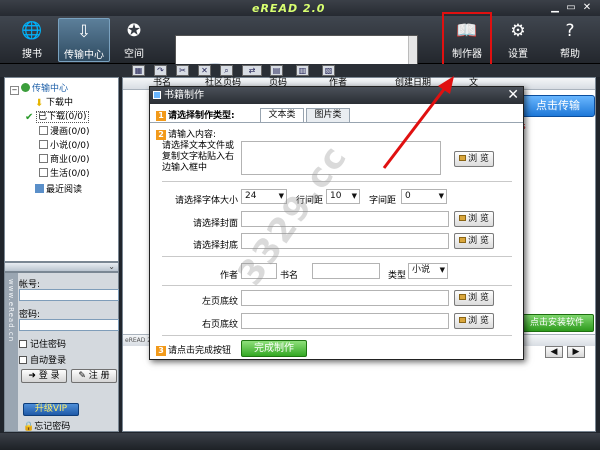 Image resolution: width=600 pixels, height=450 pixels. I want to click on annotation-arrow, so click(418, 122).